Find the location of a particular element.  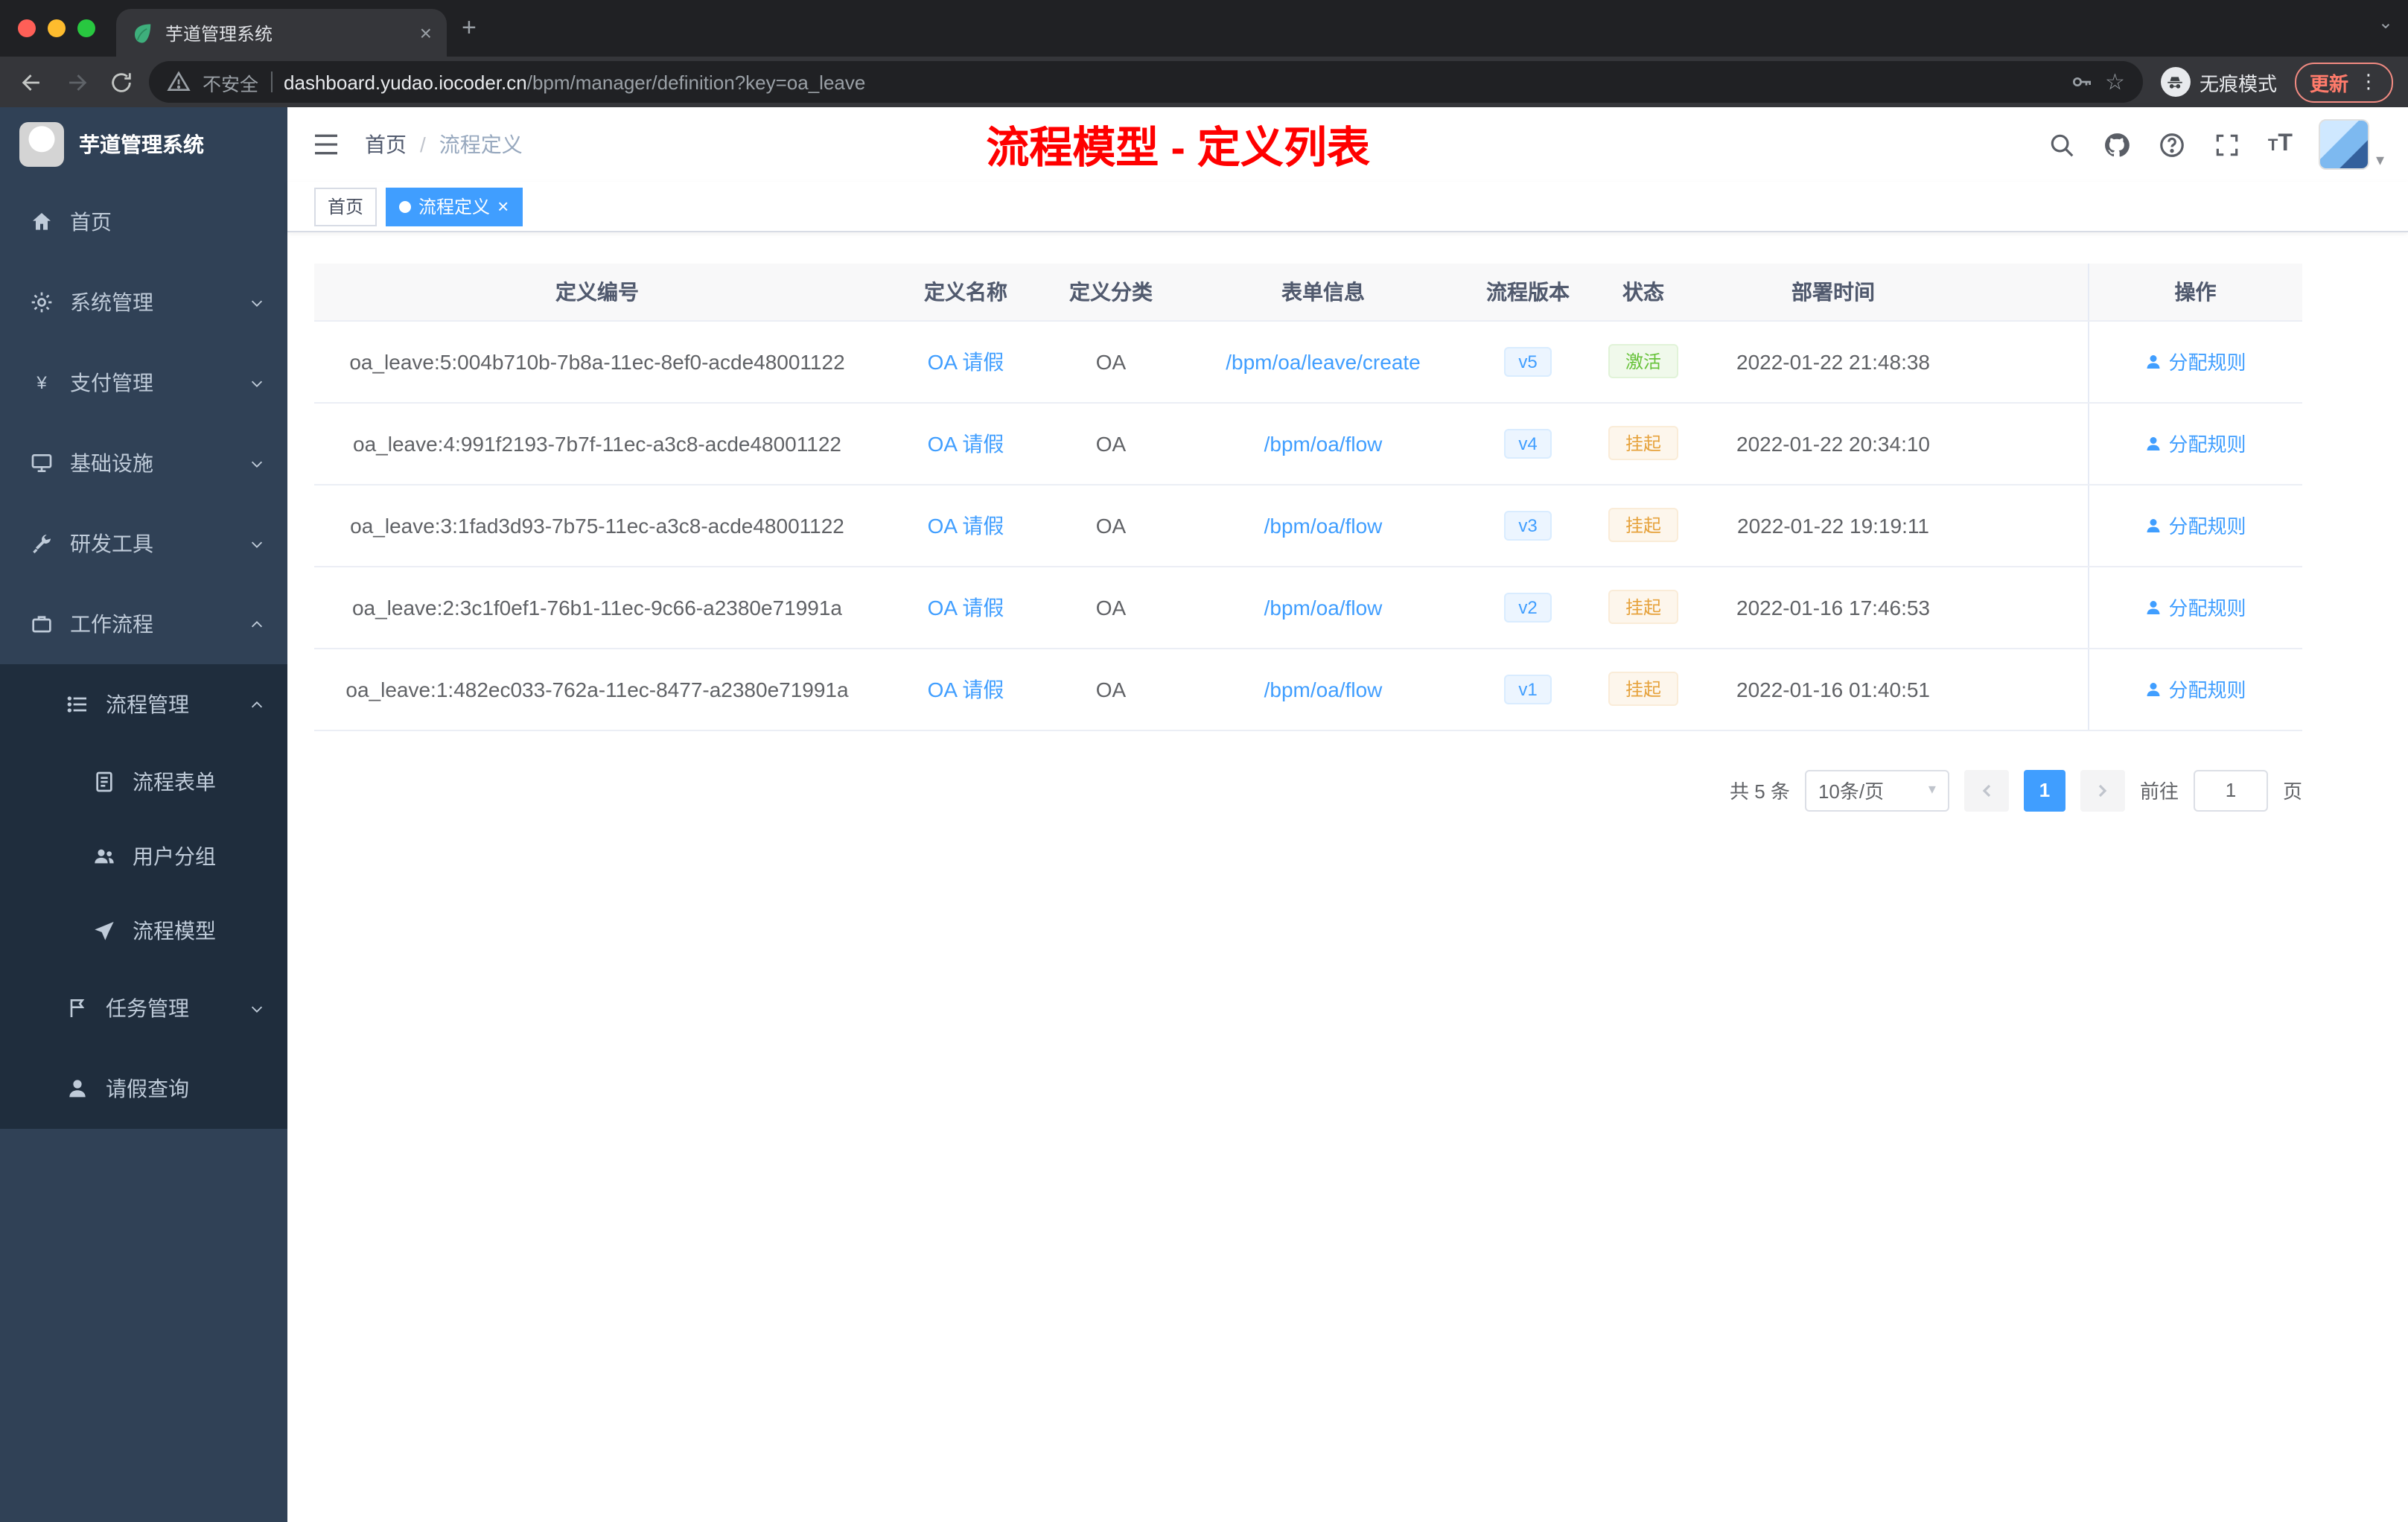

tab-close-icon: × is located at coordinates (426, 33).